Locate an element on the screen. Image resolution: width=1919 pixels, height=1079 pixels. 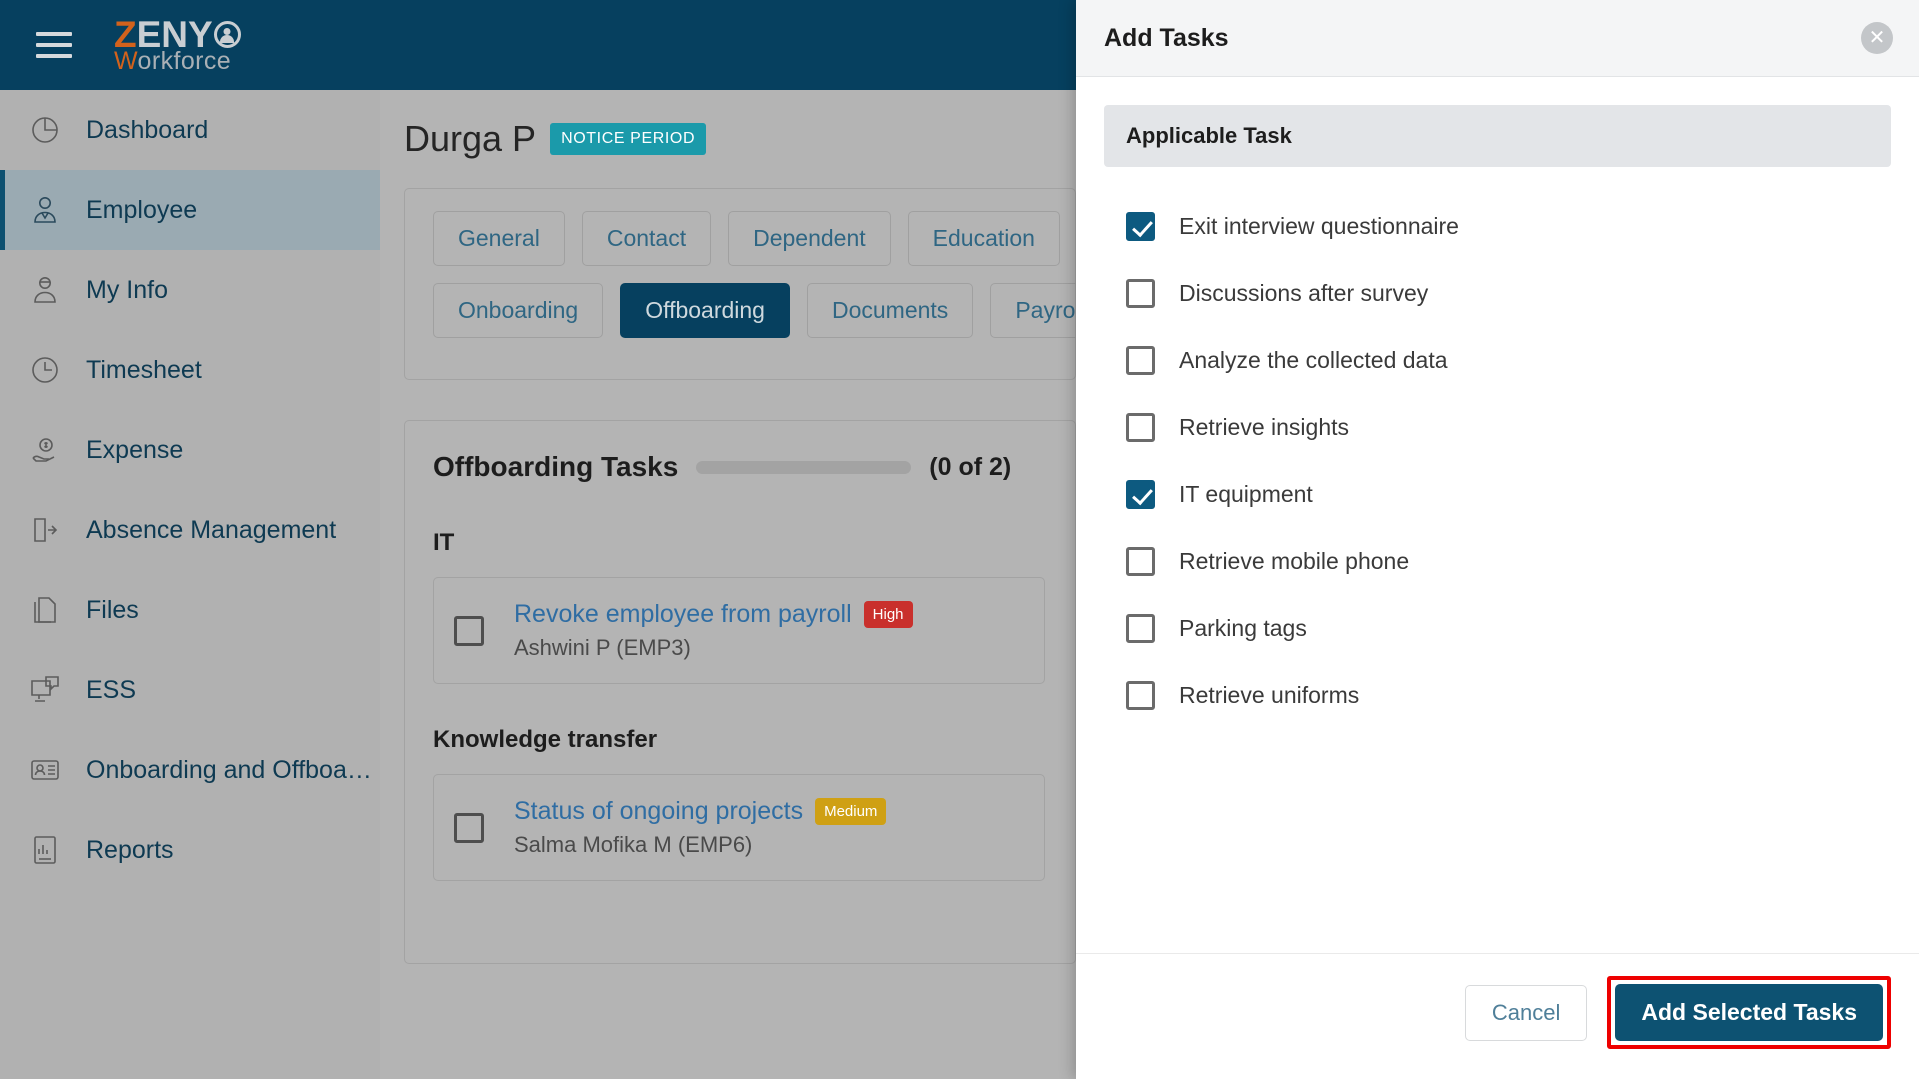
tab-education: Education is located at coordinates (983, 238).